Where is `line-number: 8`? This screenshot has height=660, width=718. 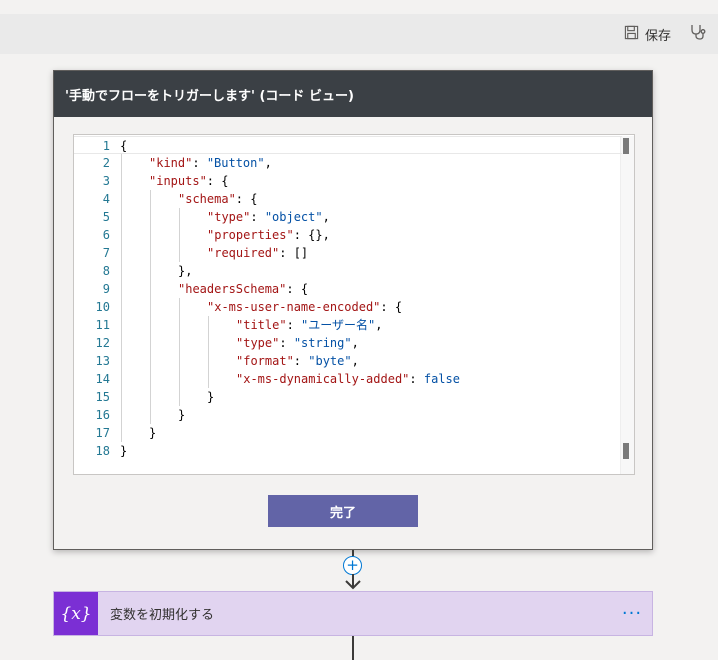
line-number: 8 is located at coordinates (106, 271).